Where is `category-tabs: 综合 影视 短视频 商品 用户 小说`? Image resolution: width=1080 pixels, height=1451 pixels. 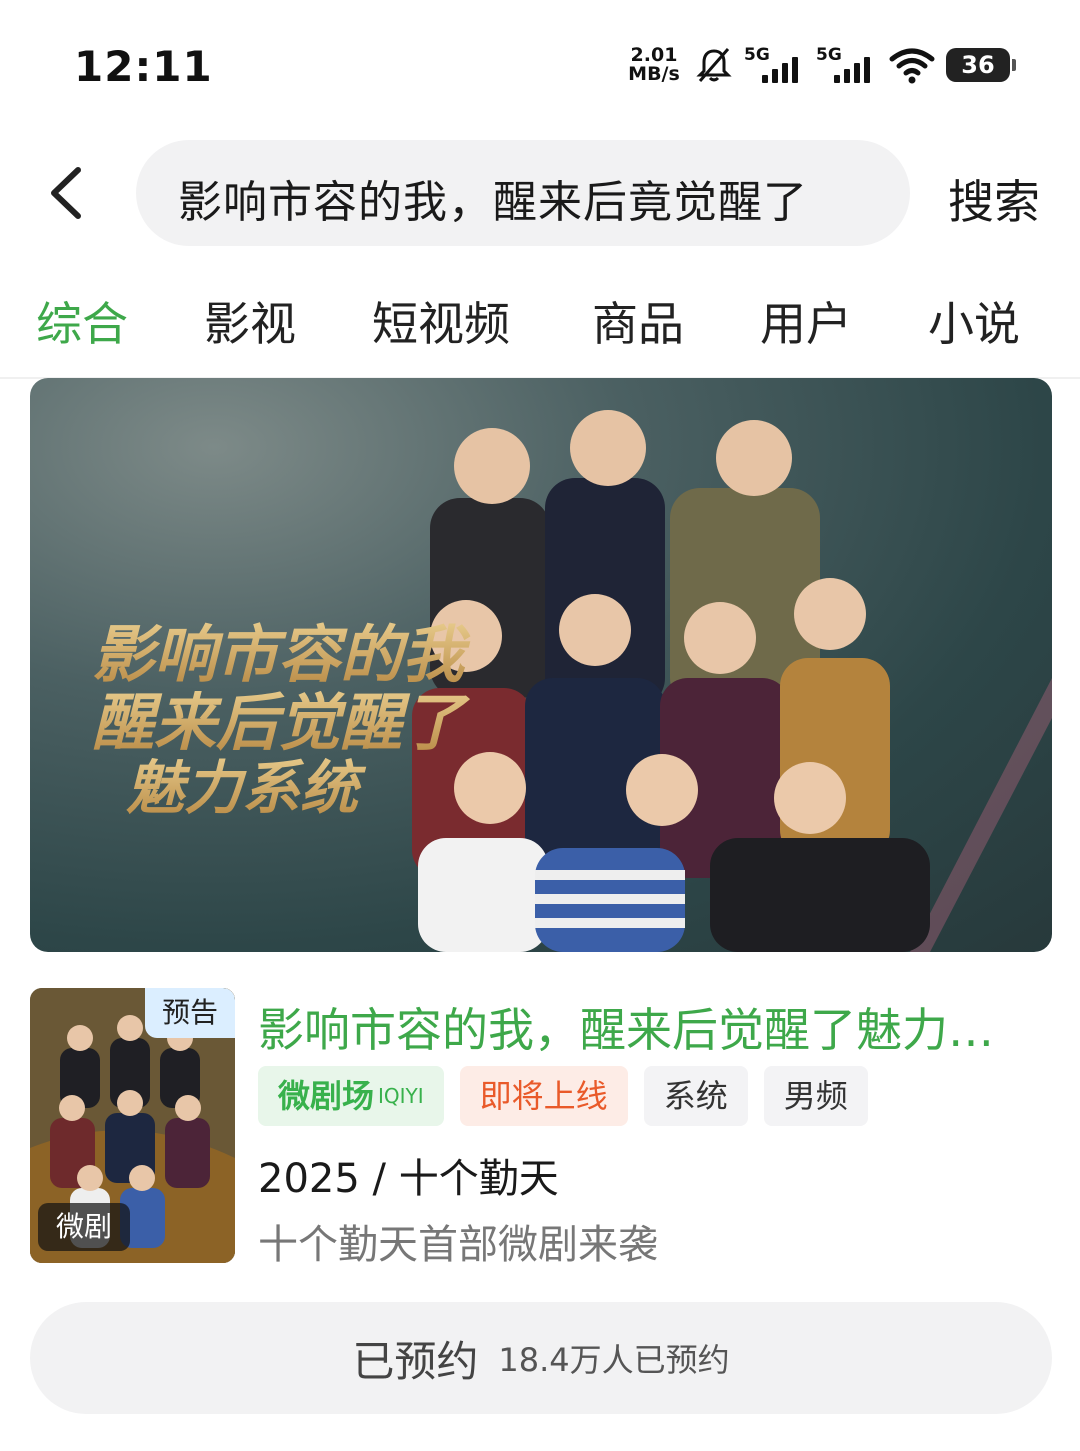
category-tabs: 综合 影视 短视频 商品 用户 小说 is located at coordinates (540, 323).